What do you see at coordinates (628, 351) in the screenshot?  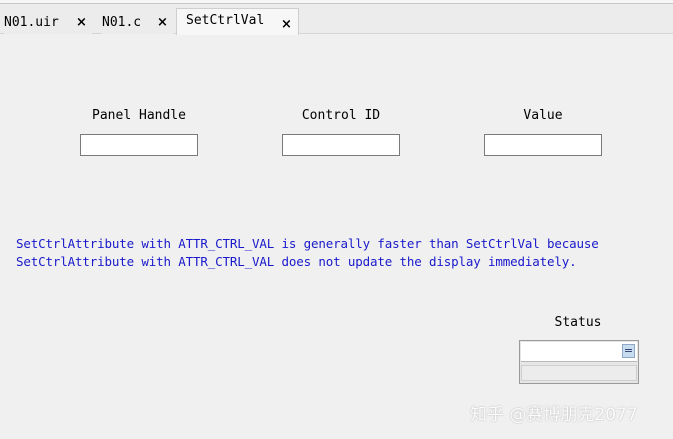 I see `equals-icon: =` at bounding box center [628, 351].